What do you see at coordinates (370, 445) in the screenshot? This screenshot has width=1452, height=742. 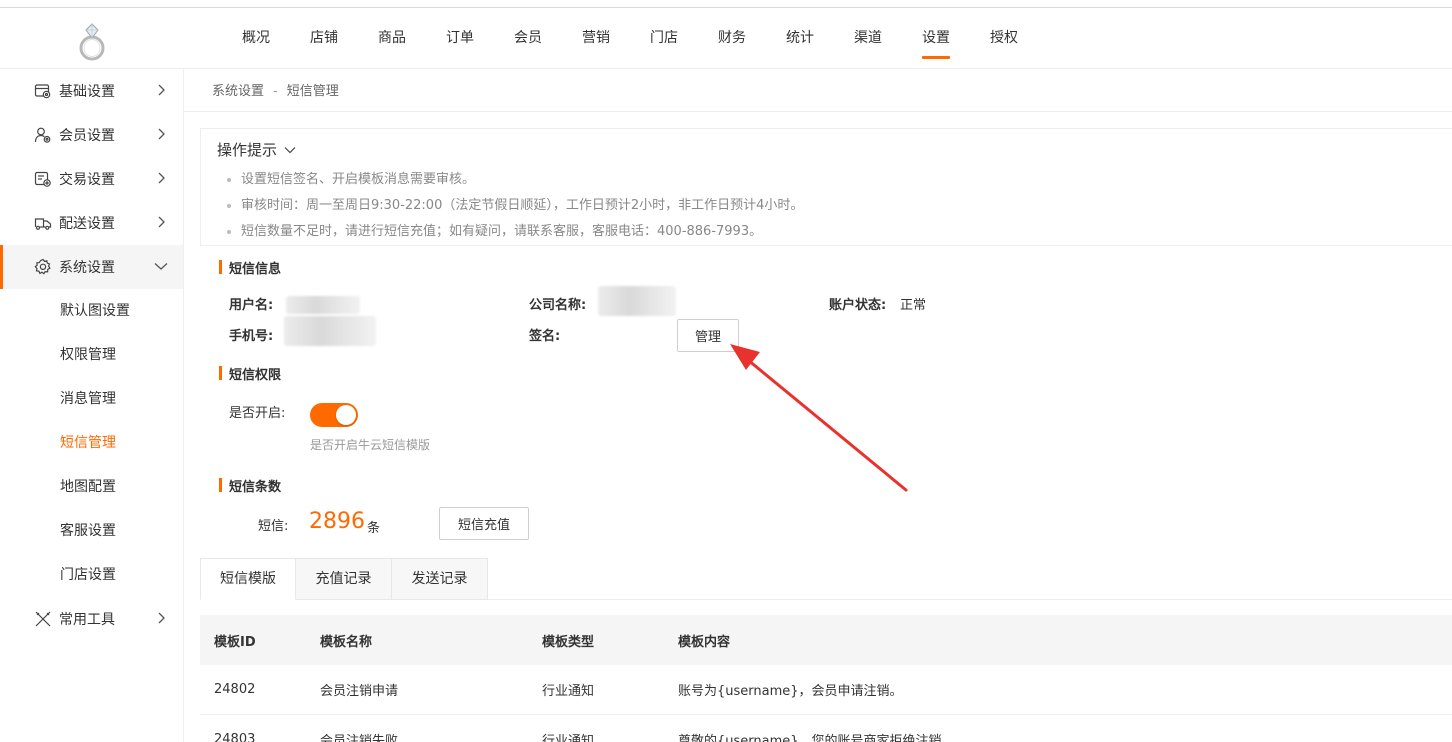 I see `enable-hint: 是否开启牛云短信模版` at bounding box center [370, 445].